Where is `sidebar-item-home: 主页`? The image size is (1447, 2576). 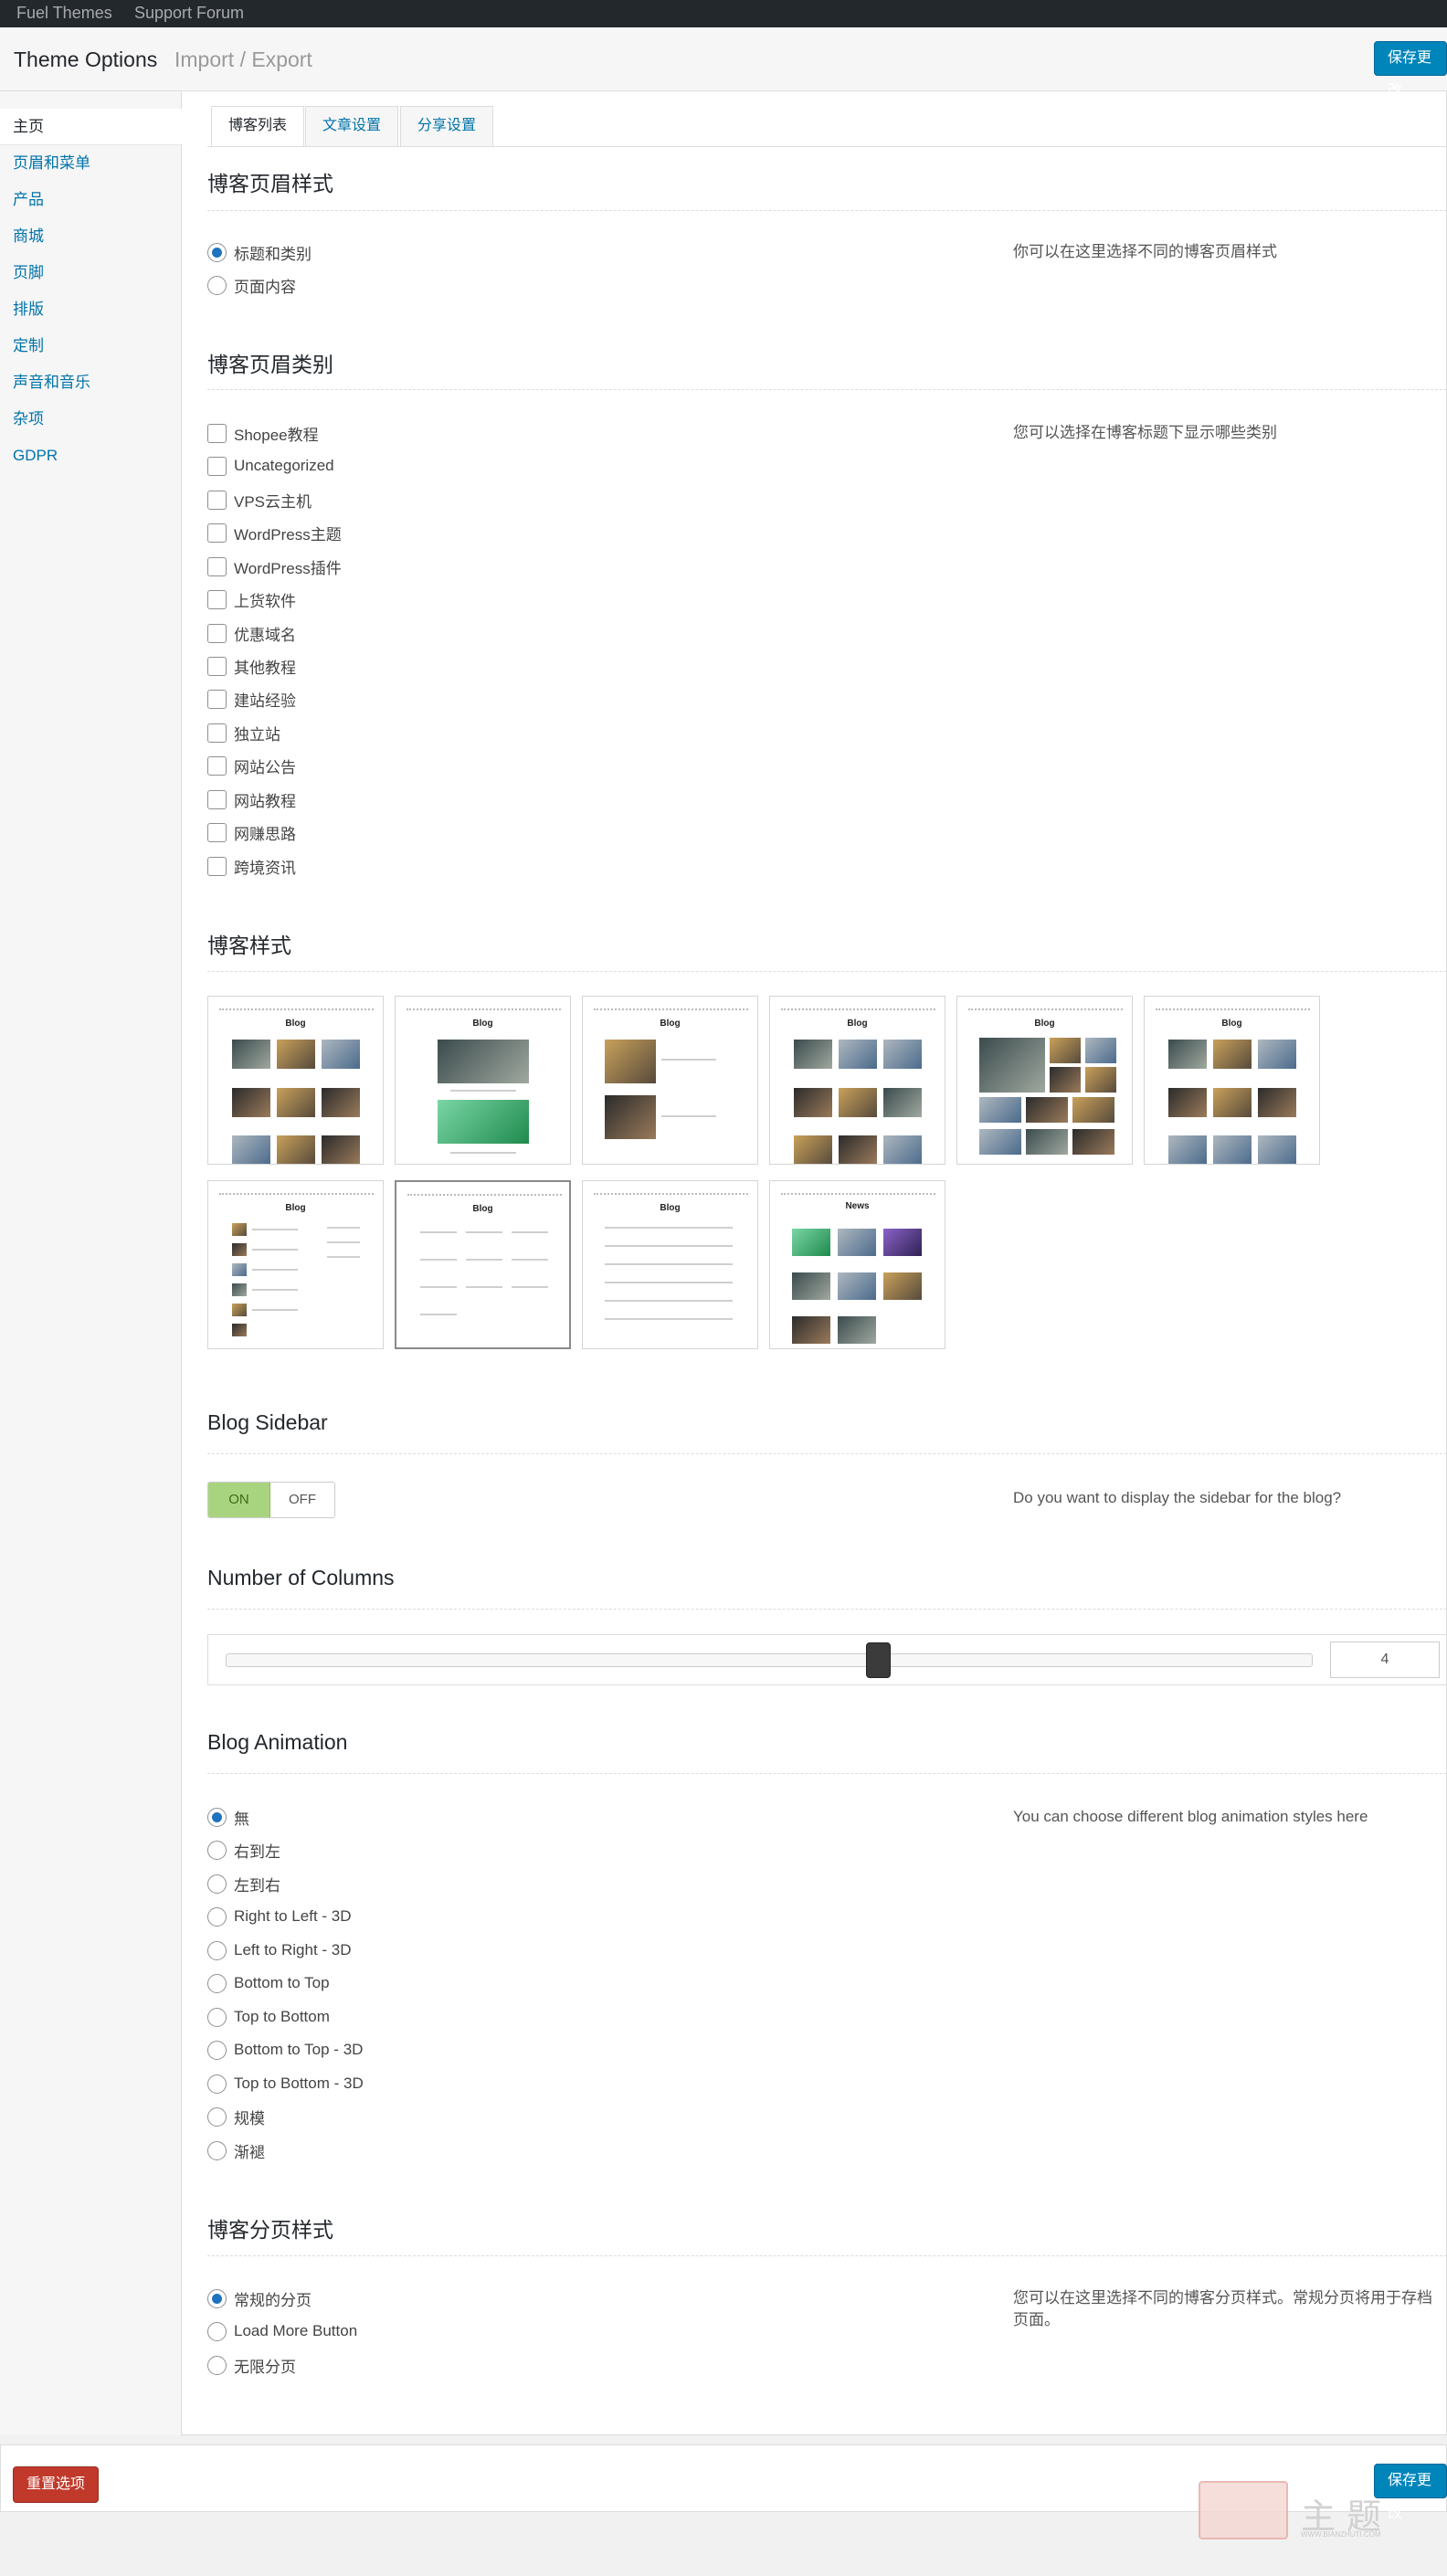 sidebar-item-home: 主页 is located at coordinates (91, 127).